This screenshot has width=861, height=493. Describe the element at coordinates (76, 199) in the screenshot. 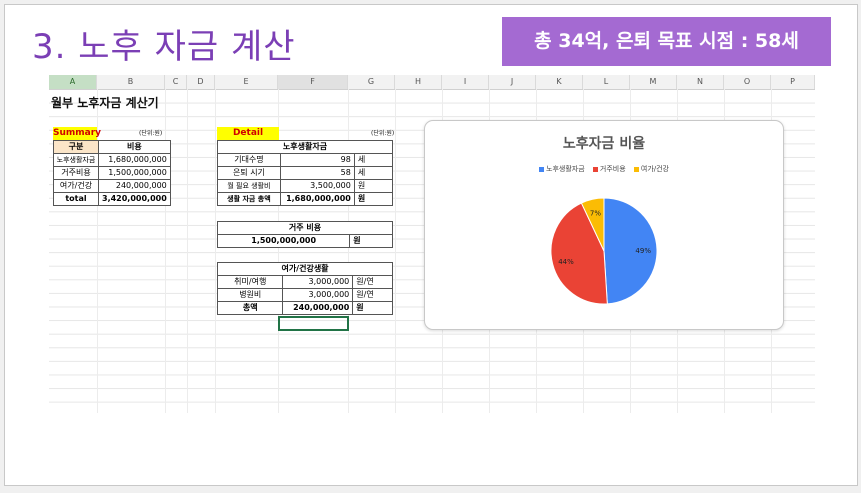

I see `summary-total-label: total` at that location.